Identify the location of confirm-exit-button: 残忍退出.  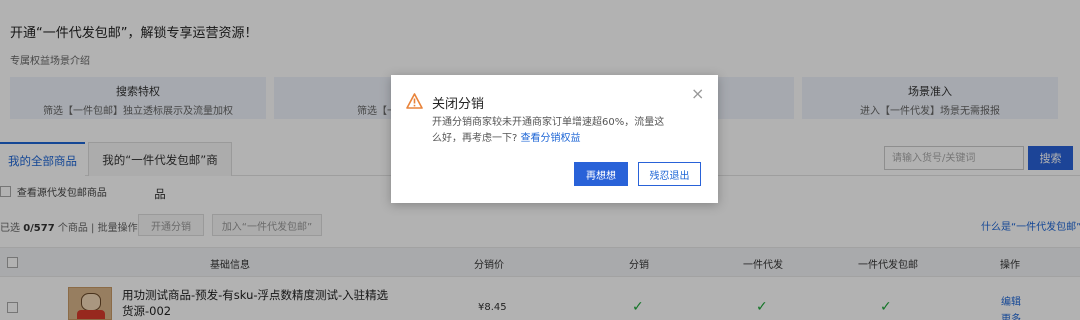
(669, 174).